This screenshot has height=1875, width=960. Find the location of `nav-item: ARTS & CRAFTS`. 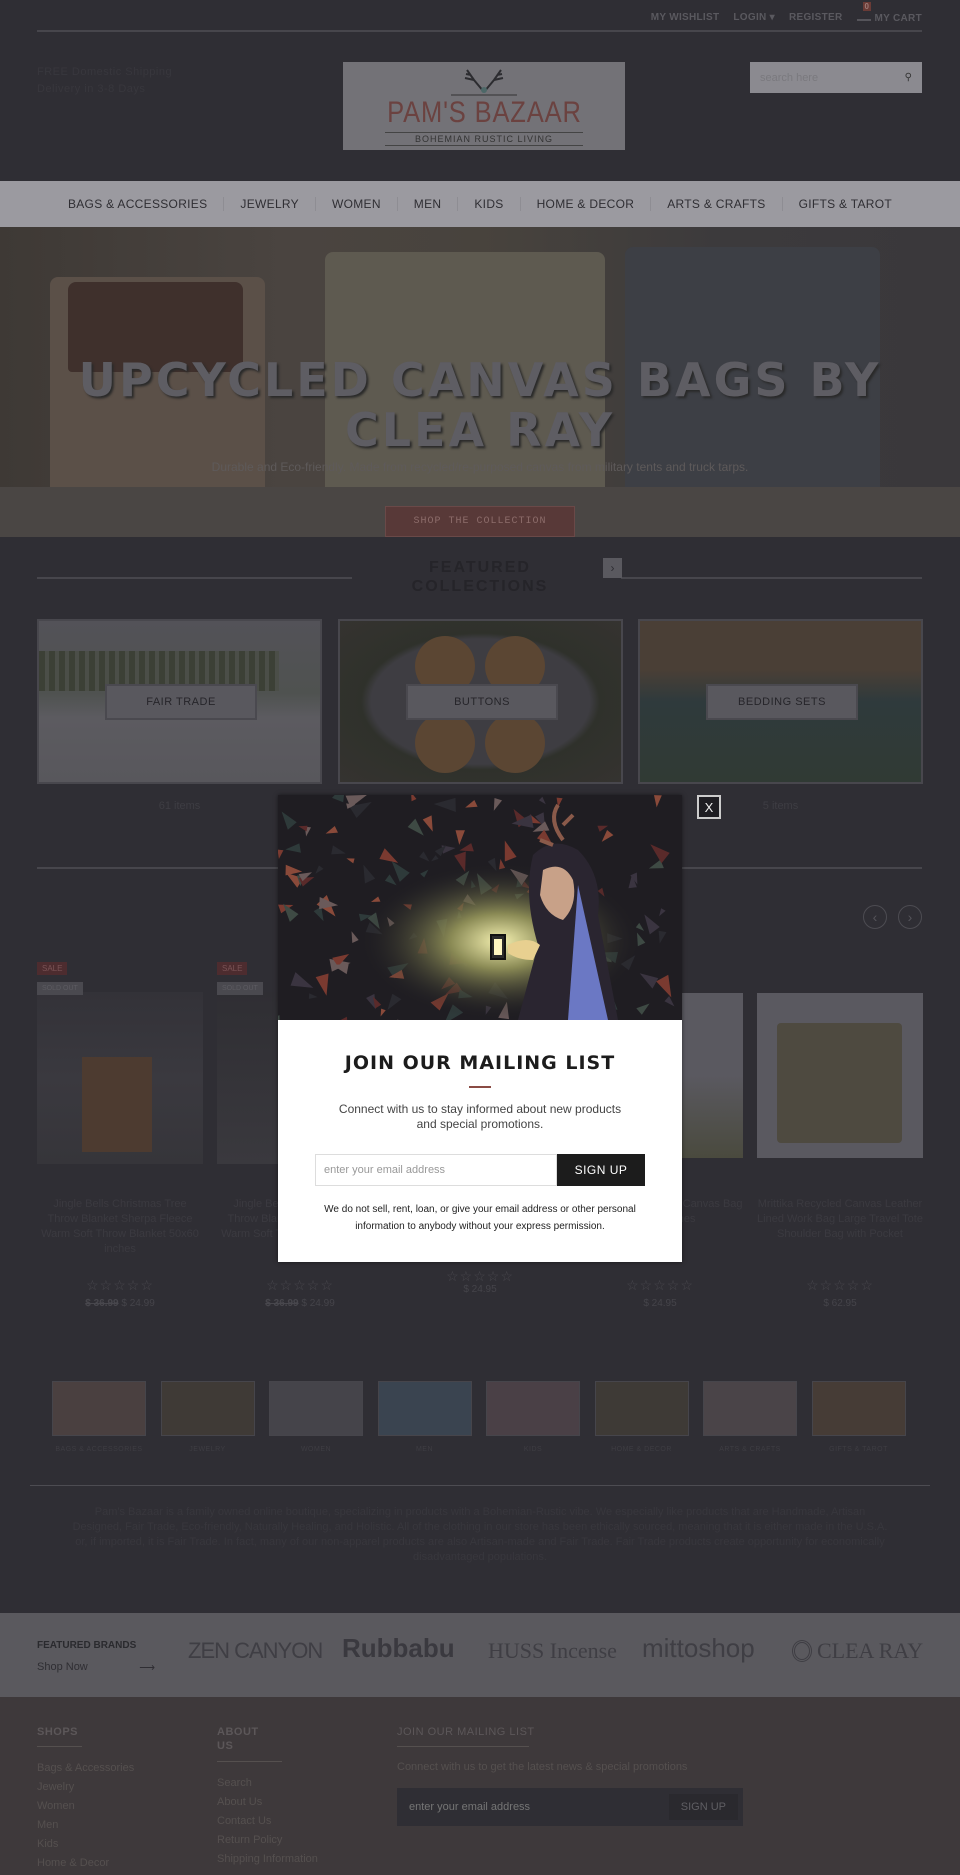

nav-item: ARTS & CRAFTS is located at coordinates (715, 204).